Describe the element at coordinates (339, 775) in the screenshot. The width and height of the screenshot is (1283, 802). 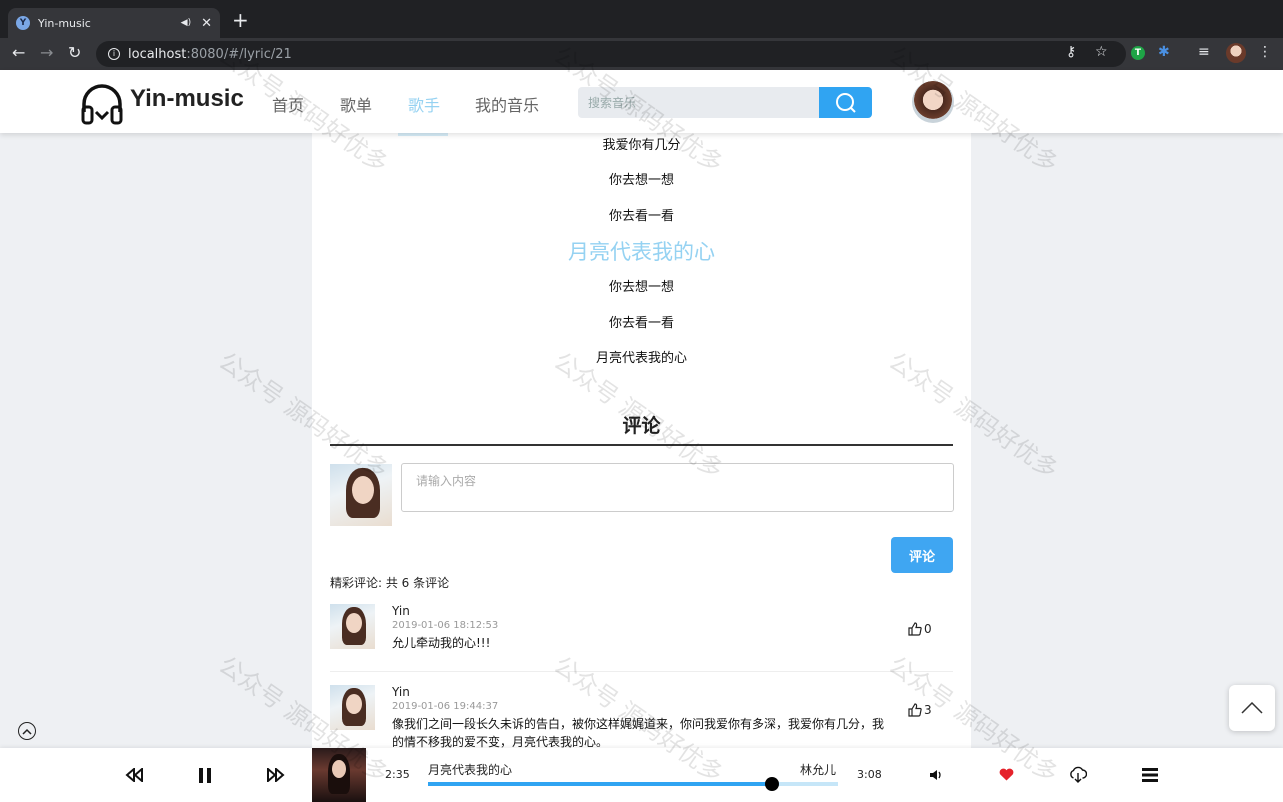
I see `album-cover` at that location.